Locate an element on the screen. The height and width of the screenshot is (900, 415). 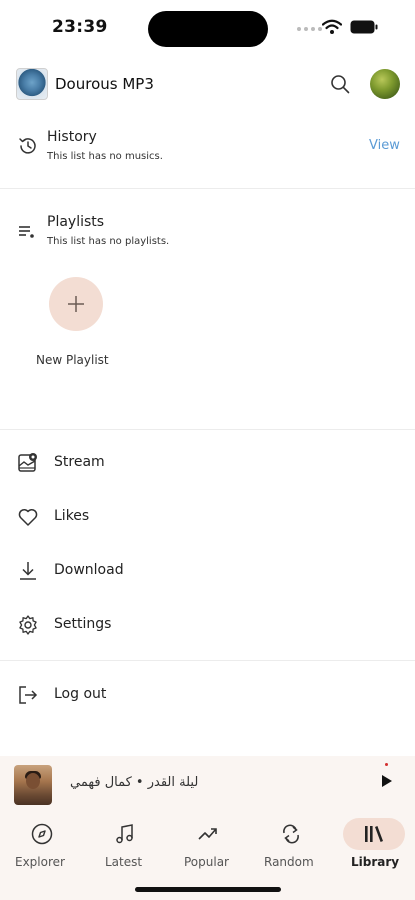
tab-explorer: Explorer is located at coordinates (42, 844).